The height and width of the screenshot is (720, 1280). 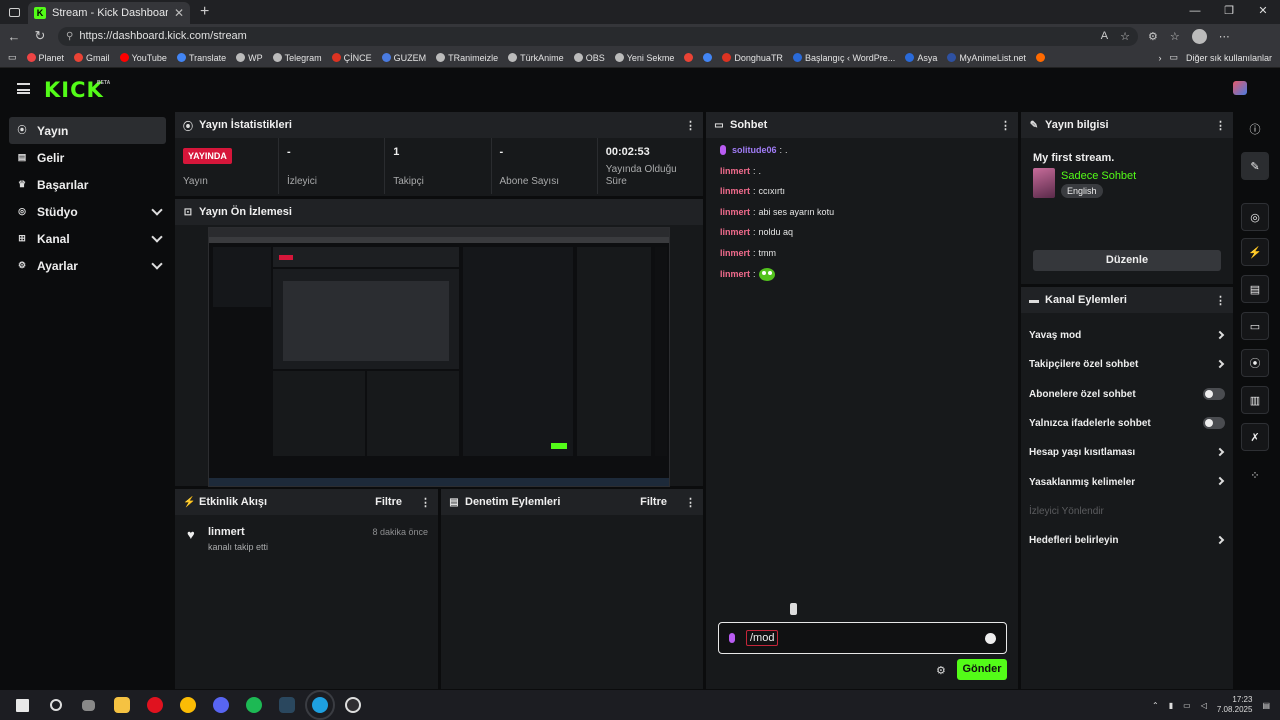 What do you see at coordinates (1127, 364) in the screenshot?
I see `action-followers-only: Takipçilere özel sohbet` at bounding box center [1127, 364].